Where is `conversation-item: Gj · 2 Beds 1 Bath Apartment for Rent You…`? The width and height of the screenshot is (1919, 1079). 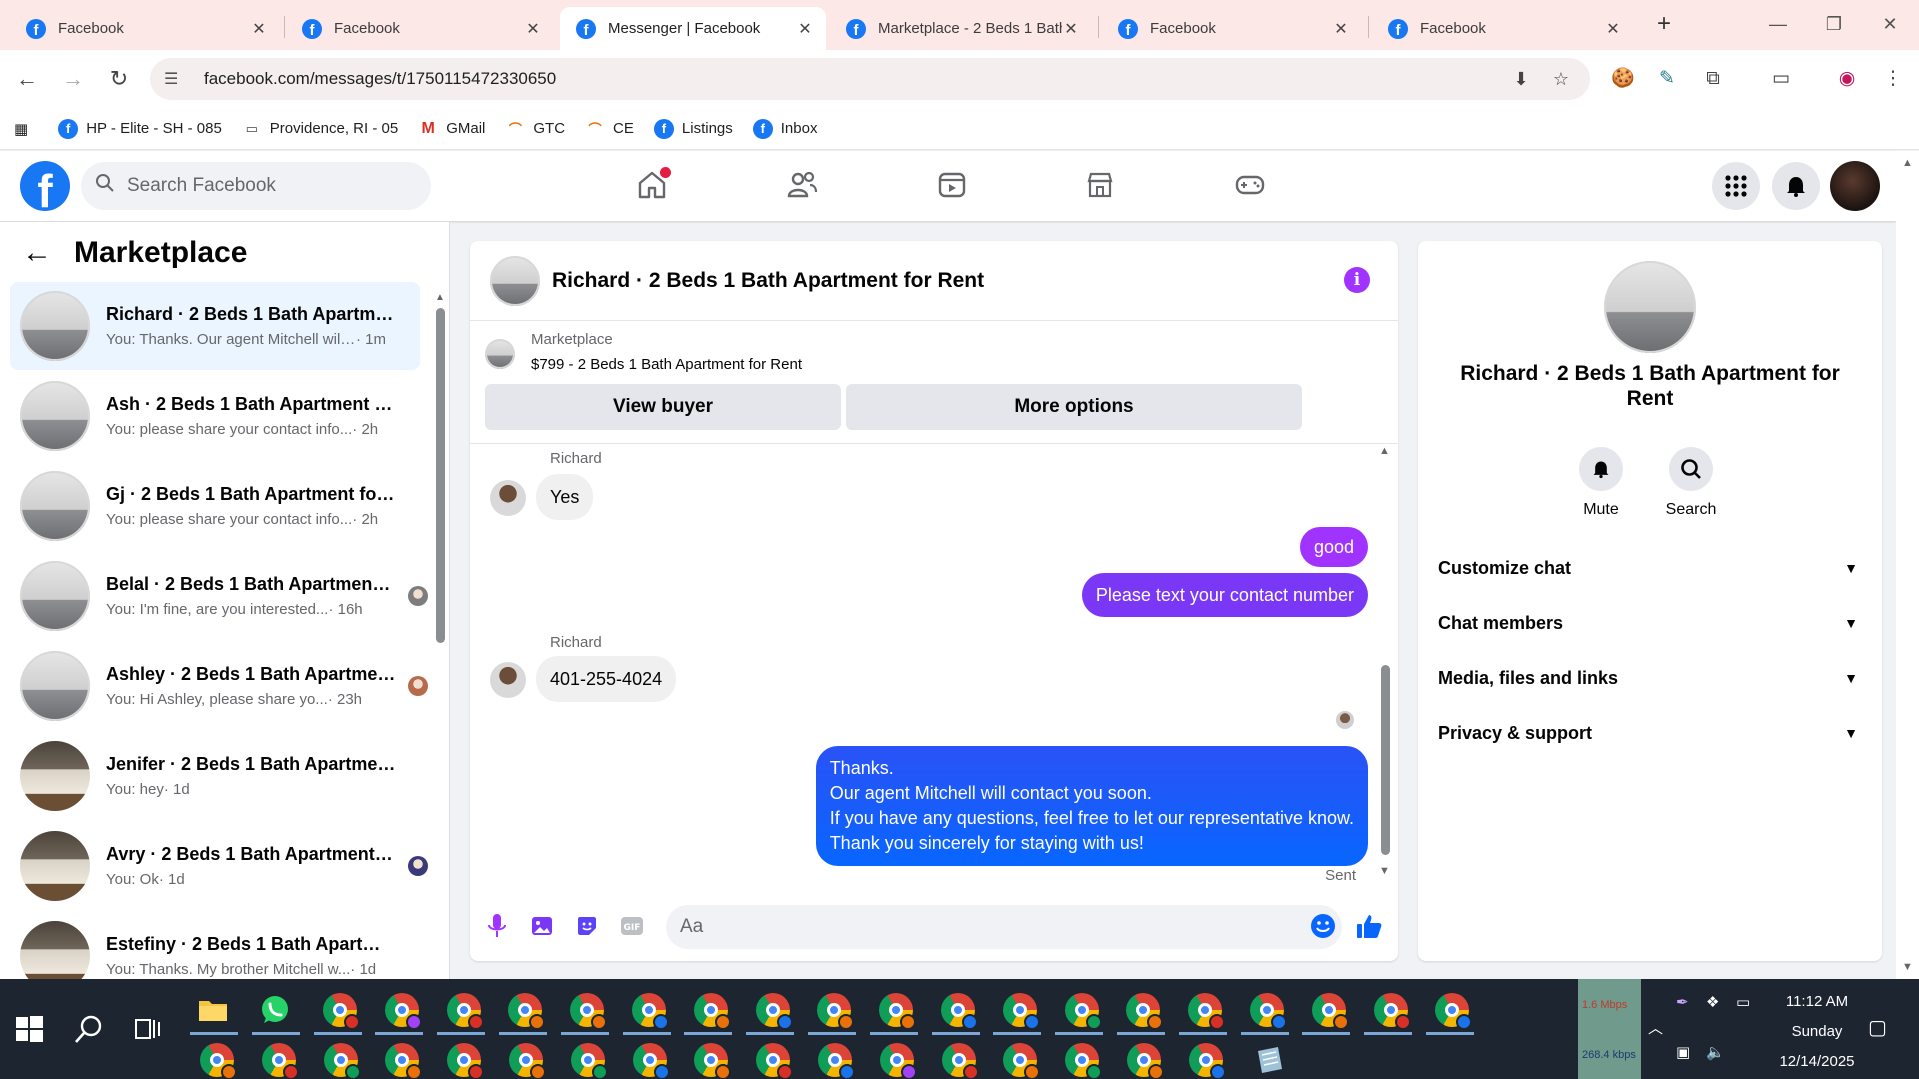 conversation-item: Gj · 2 Beds 1 Bath Apartment for Rent You… is located at coordinates (215, 506).